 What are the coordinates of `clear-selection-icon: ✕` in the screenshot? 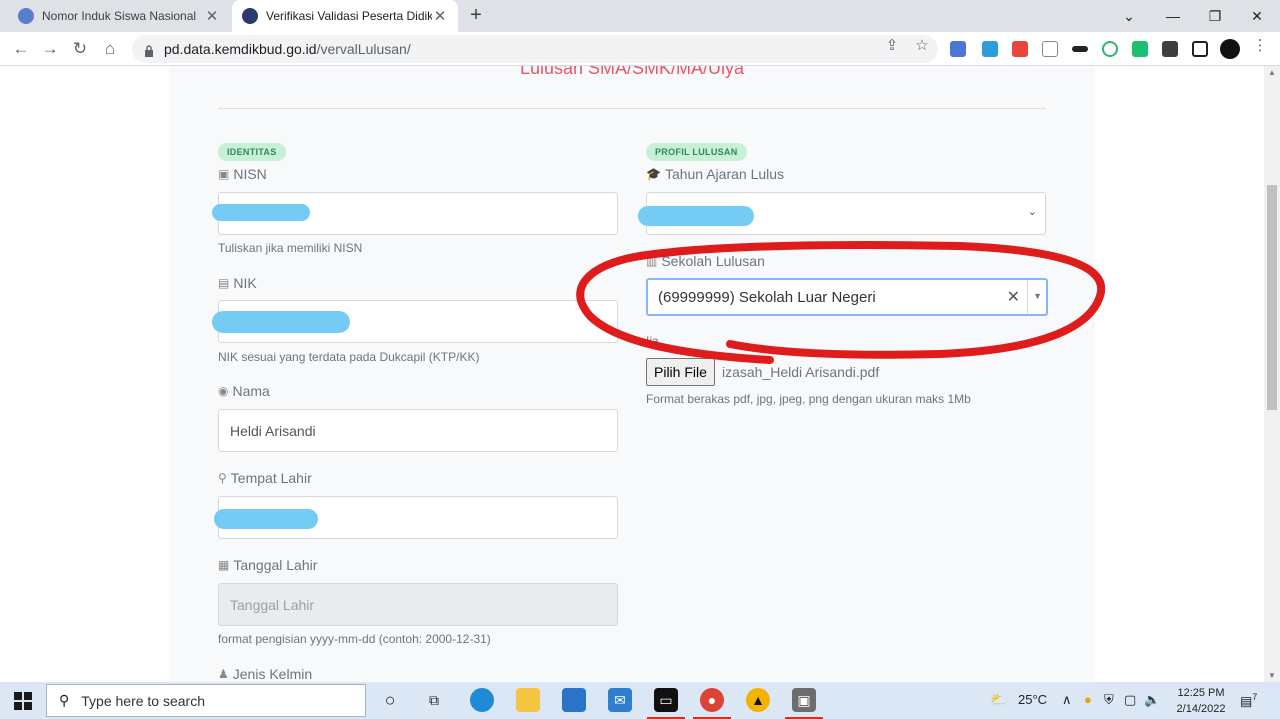 It's located at (1013, 297).